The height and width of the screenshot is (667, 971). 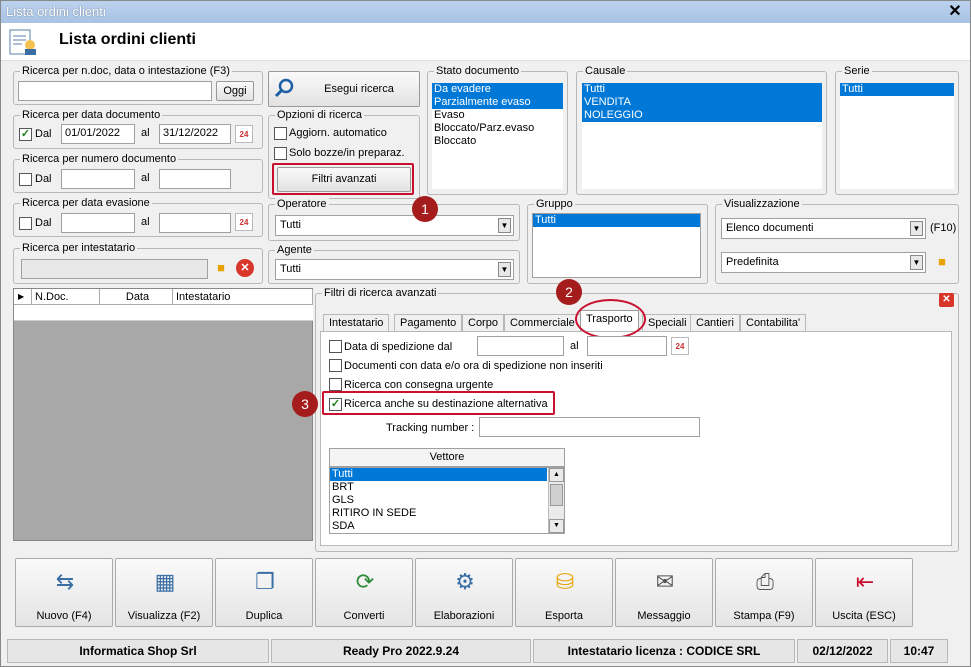 What do you see at coordinates (65, 581) in the screenshot?
I see `new-icon: ⇆` at bounding box center [65, 581].